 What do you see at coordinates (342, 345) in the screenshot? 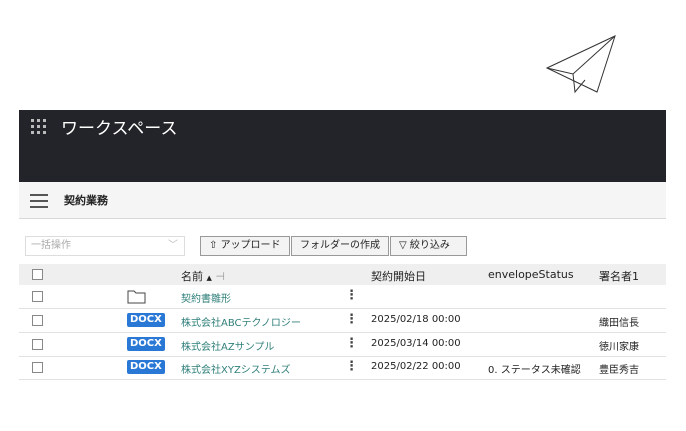
I see `table-row: DOCX 株式会社AZサンプル ⋮ 2025/03/14 00:00 徳川家康` at bounding box center [342, 345].